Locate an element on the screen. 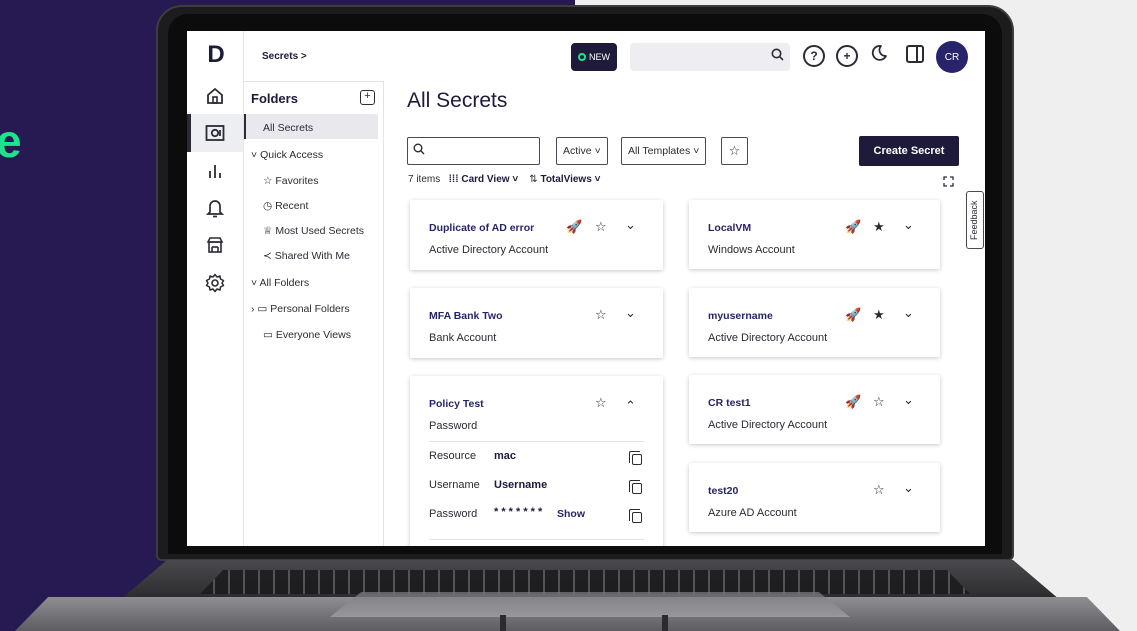 The width and height of the screenshot is (1137, 631). add-icon: + is located at coordinates (847, 56).